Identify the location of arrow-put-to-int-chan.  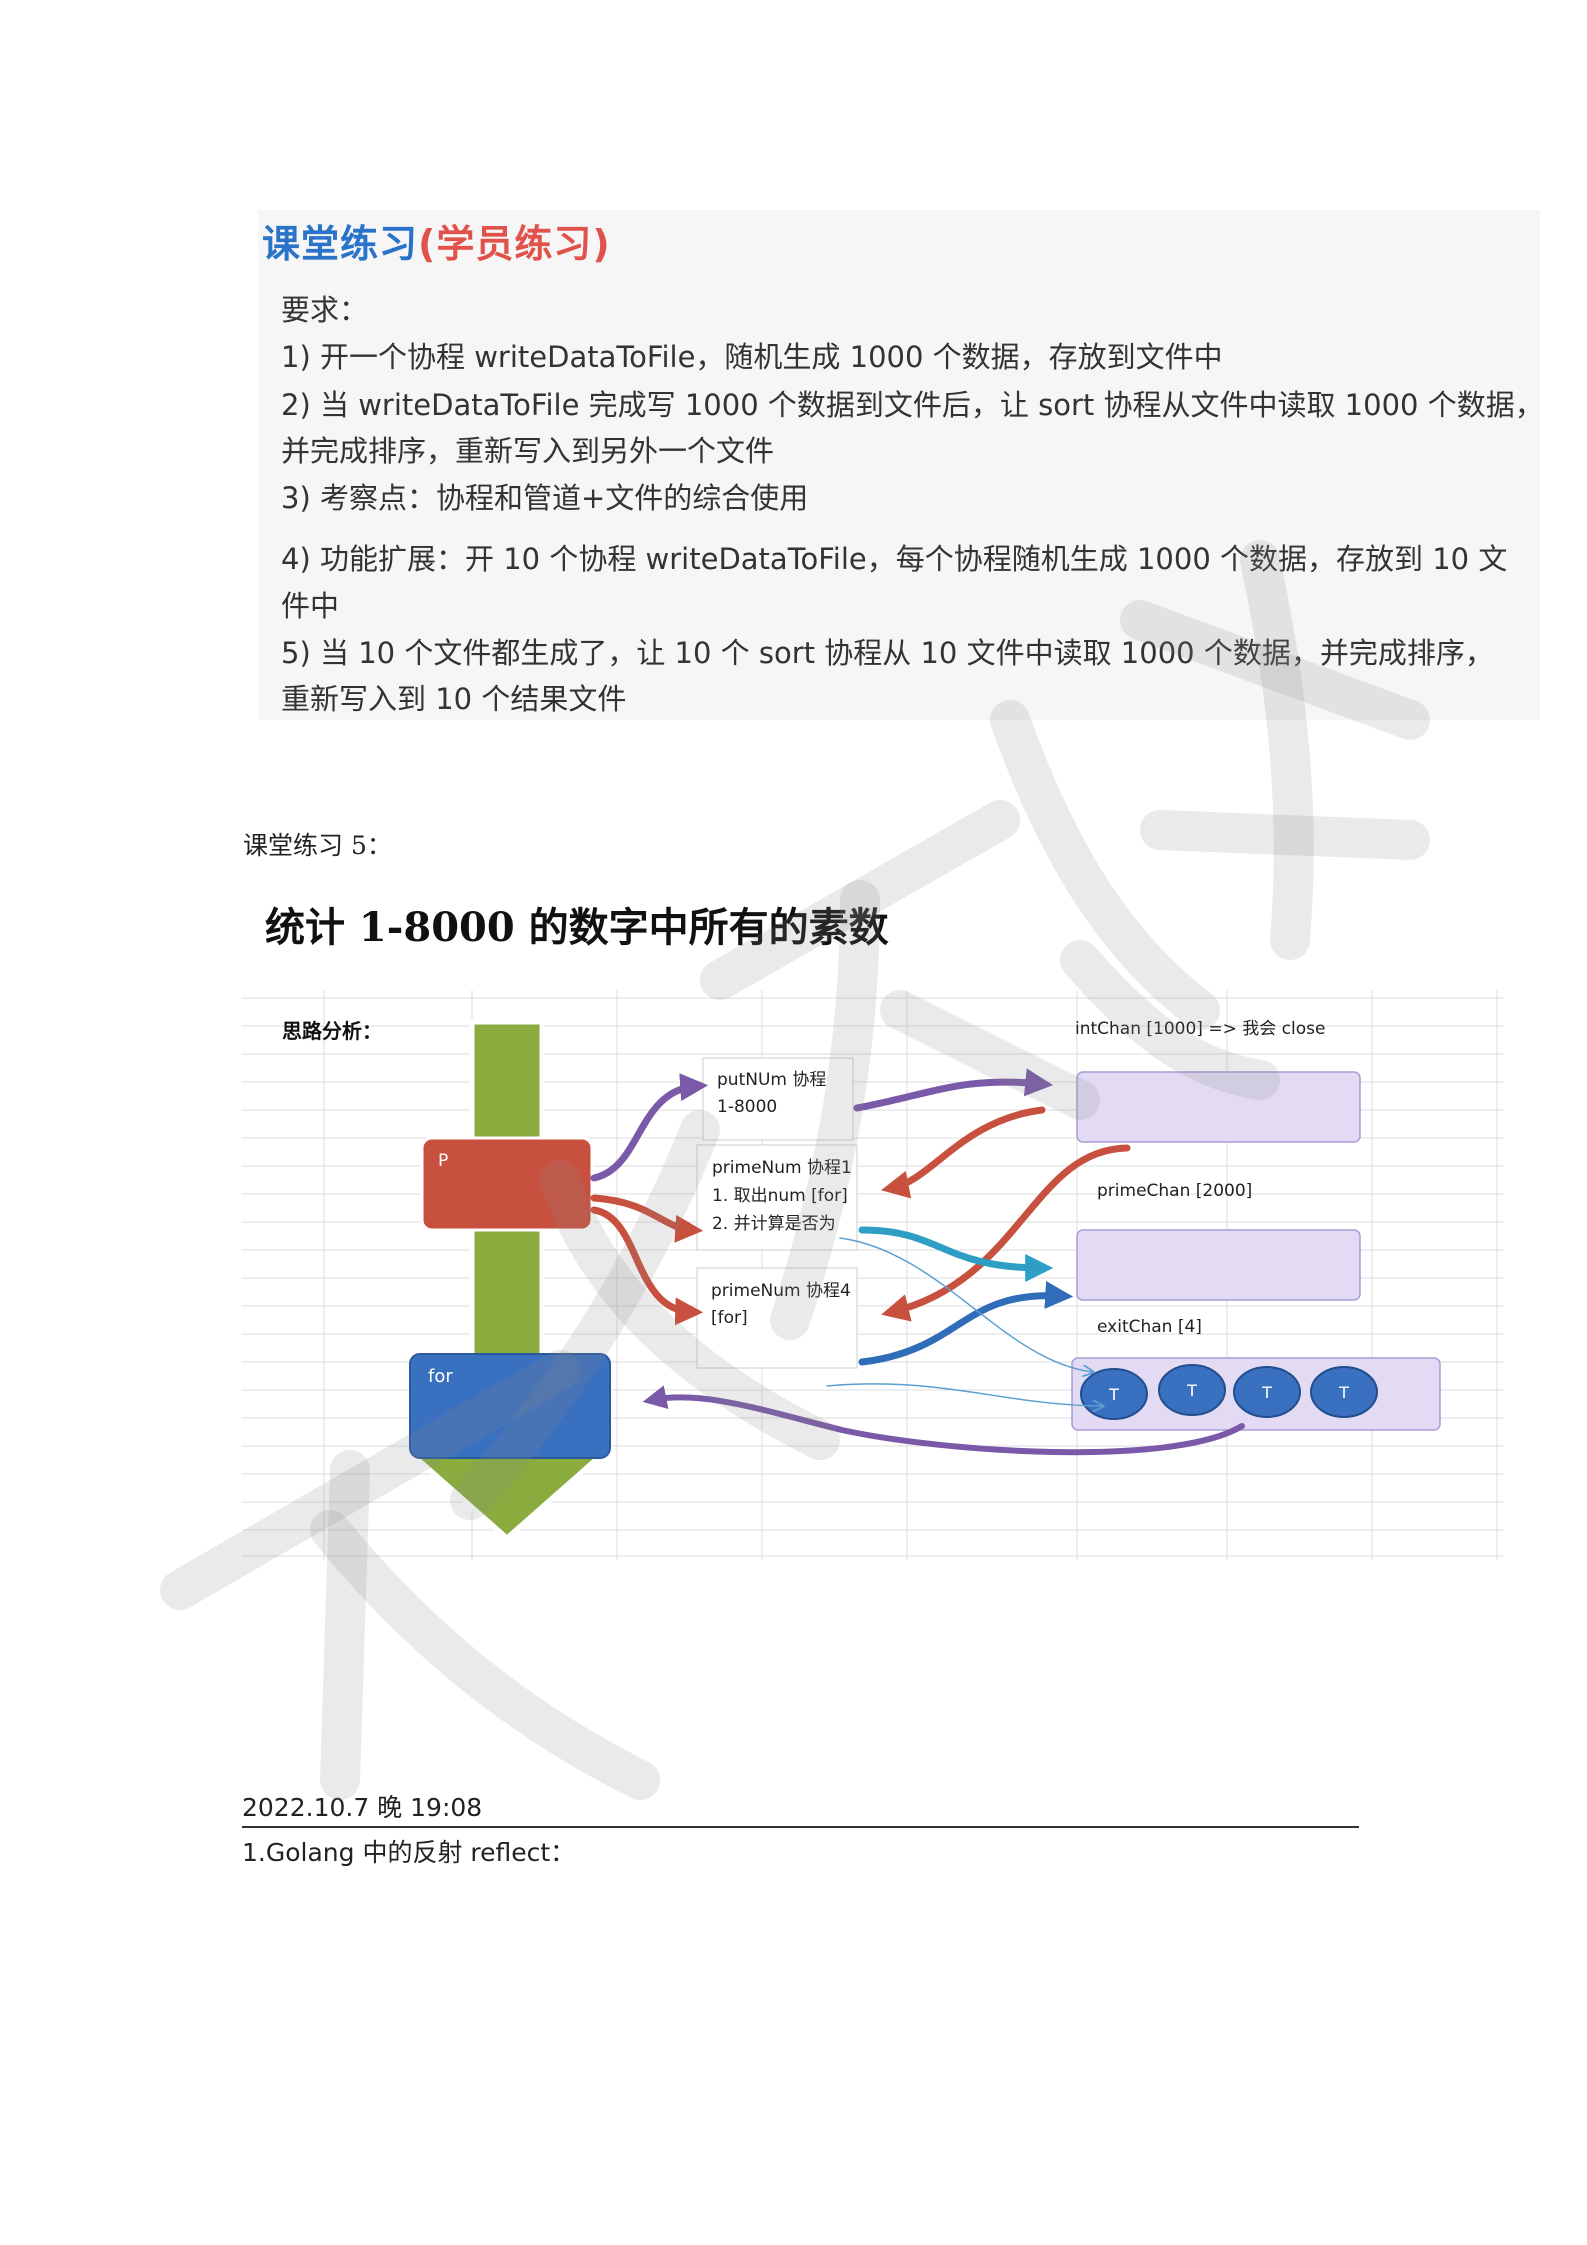
(953, 1090).